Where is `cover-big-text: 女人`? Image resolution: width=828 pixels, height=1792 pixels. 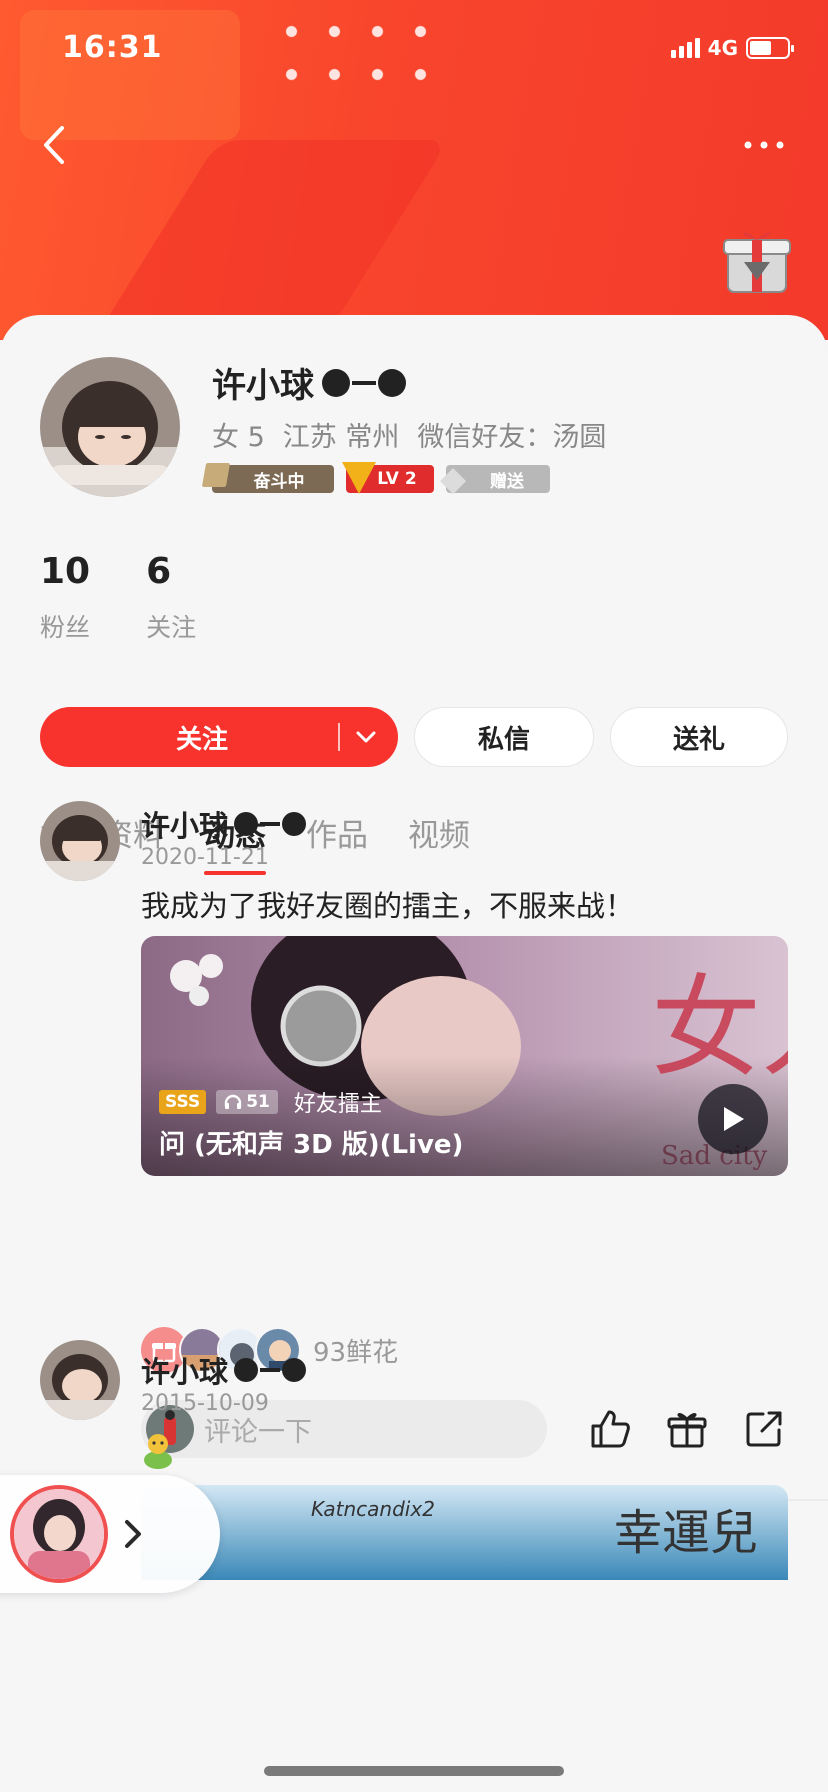
cover-big-text: 女人 is located at coordinates (719, 1028).